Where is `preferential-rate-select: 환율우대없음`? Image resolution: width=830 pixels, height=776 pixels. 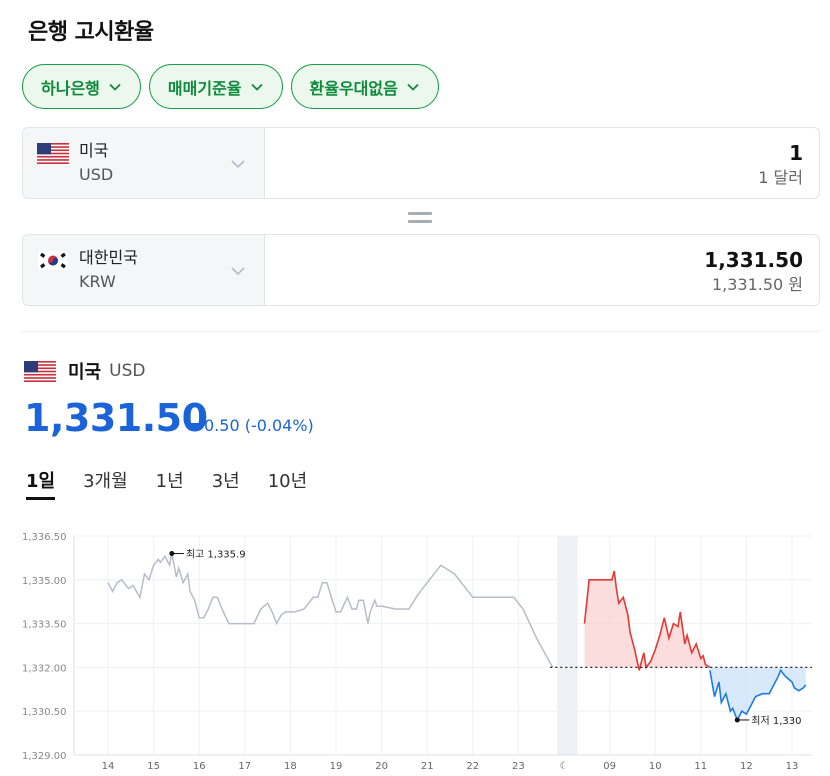
preferential-rate-select: 환율우대없음 is located at coordinates (364, 86).